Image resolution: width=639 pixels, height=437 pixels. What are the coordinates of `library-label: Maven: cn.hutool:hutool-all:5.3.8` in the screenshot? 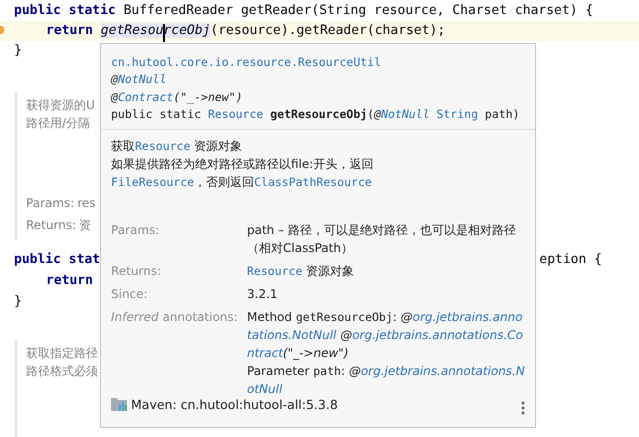 It's located at (234, 404).